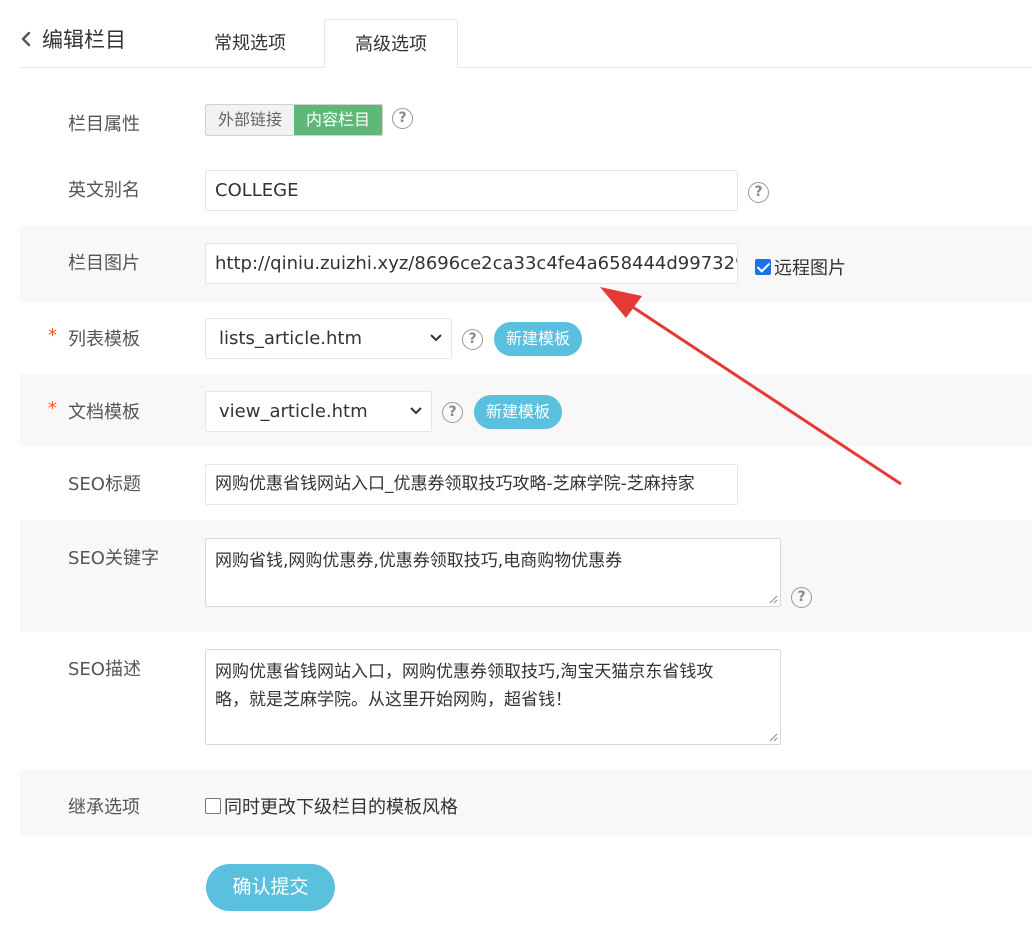 The image size is (1032, 934). What do you see at coordinates (290, 338) in the screenshot?
I see `list-template-value: lists_article.htm` at bounding box center [290, 338].